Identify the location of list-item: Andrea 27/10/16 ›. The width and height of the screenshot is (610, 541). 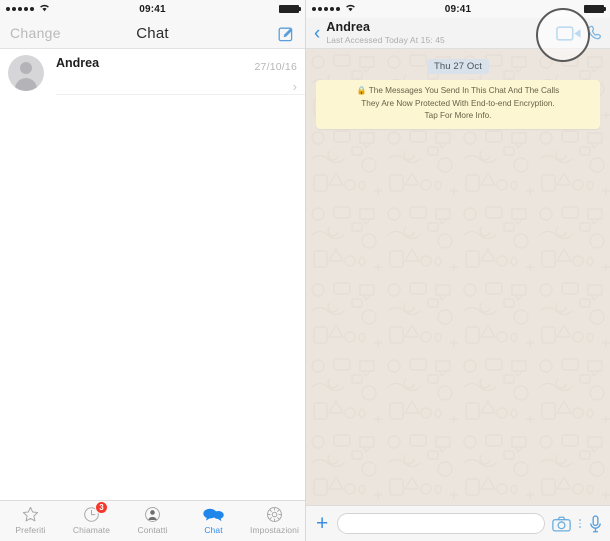
(152, 72).